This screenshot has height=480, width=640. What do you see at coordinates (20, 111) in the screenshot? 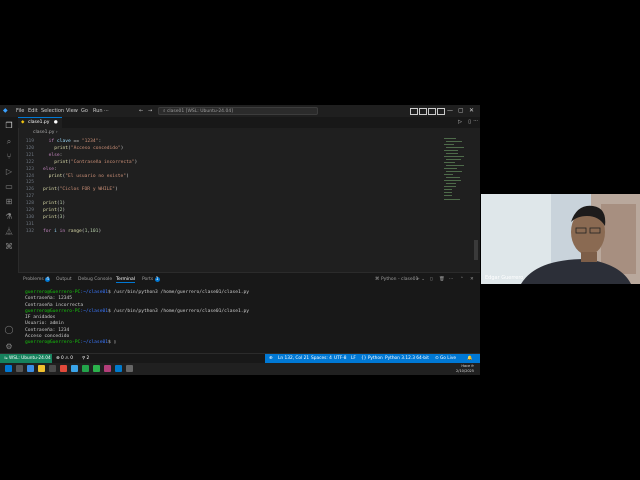
I see `menu-file: File` at bounding box center [20, 111].